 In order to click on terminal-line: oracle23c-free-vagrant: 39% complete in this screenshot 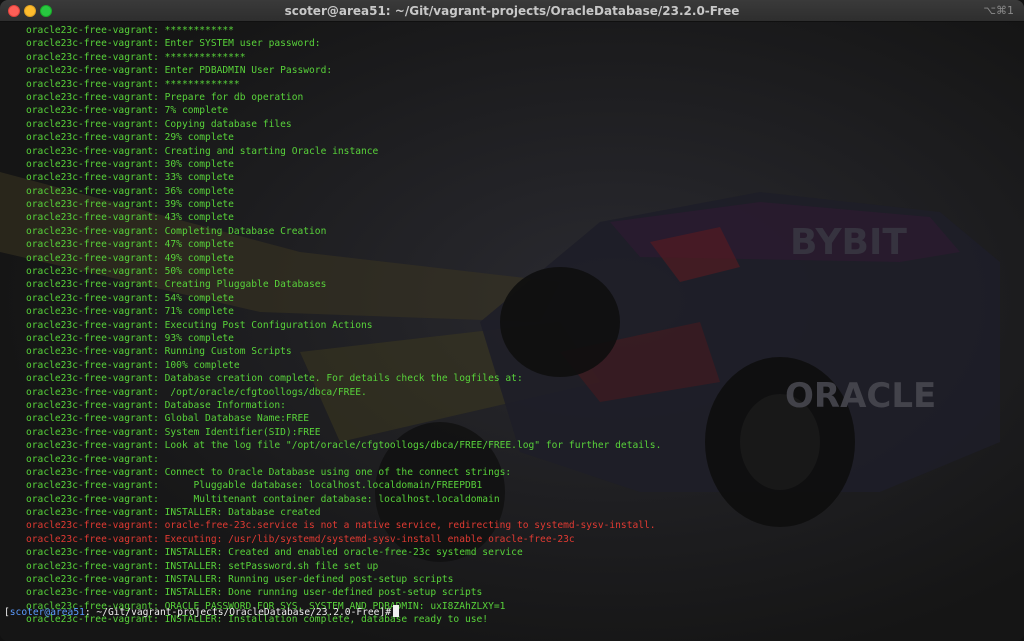, I will do `click(130, 205)`.